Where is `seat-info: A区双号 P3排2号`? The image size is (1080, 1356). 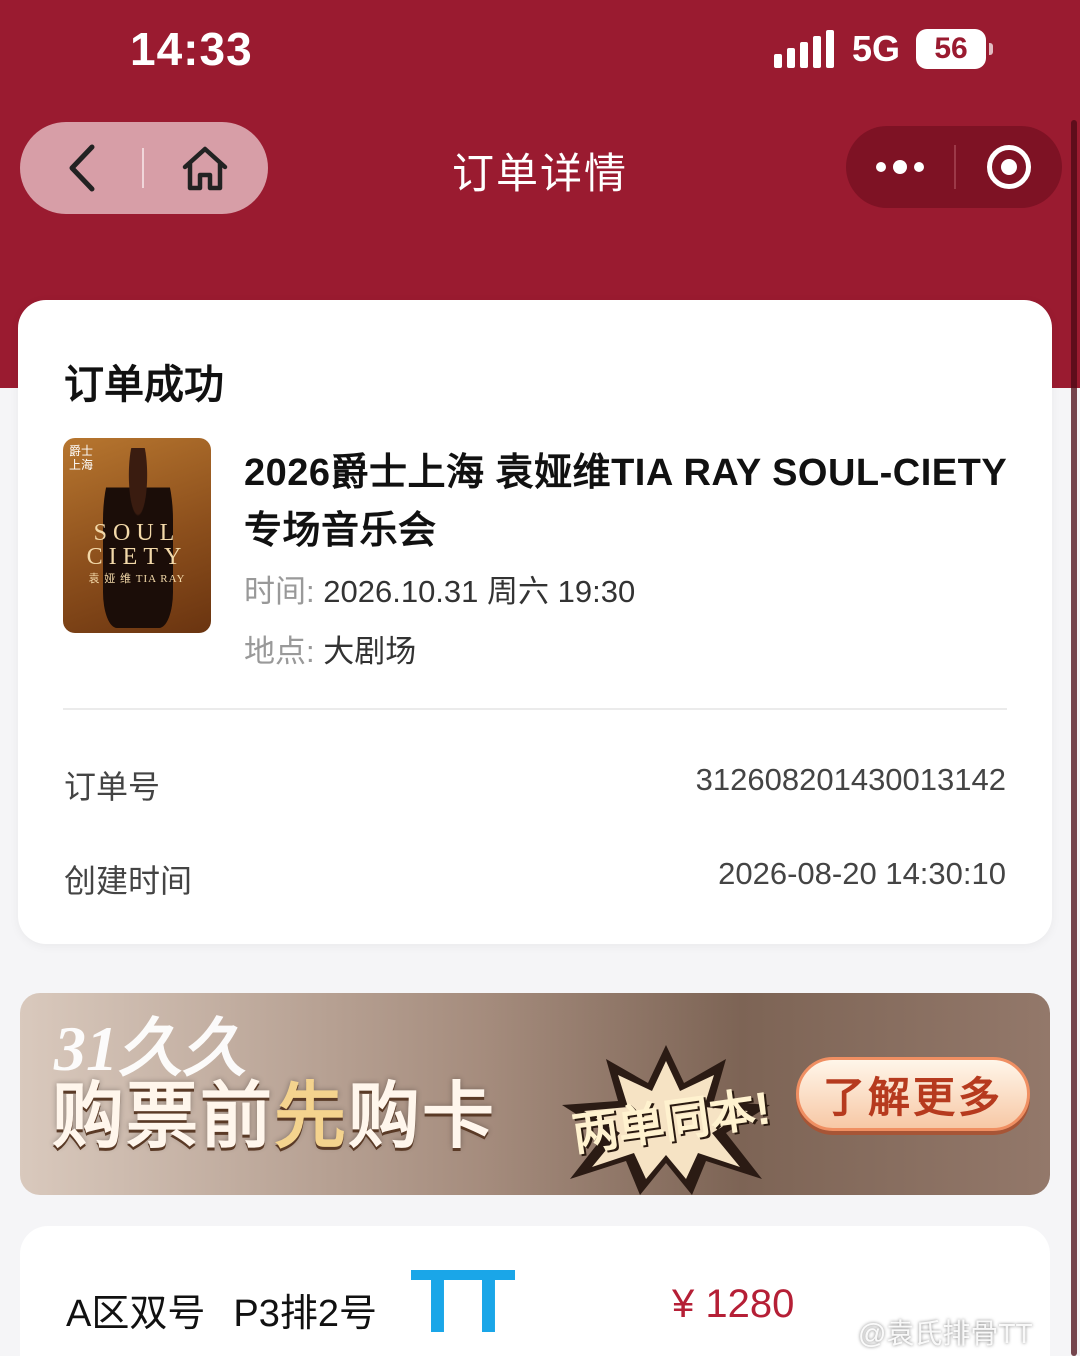 seat-info: A区双号 P3排2号 is located at coordinates (221, 1309).